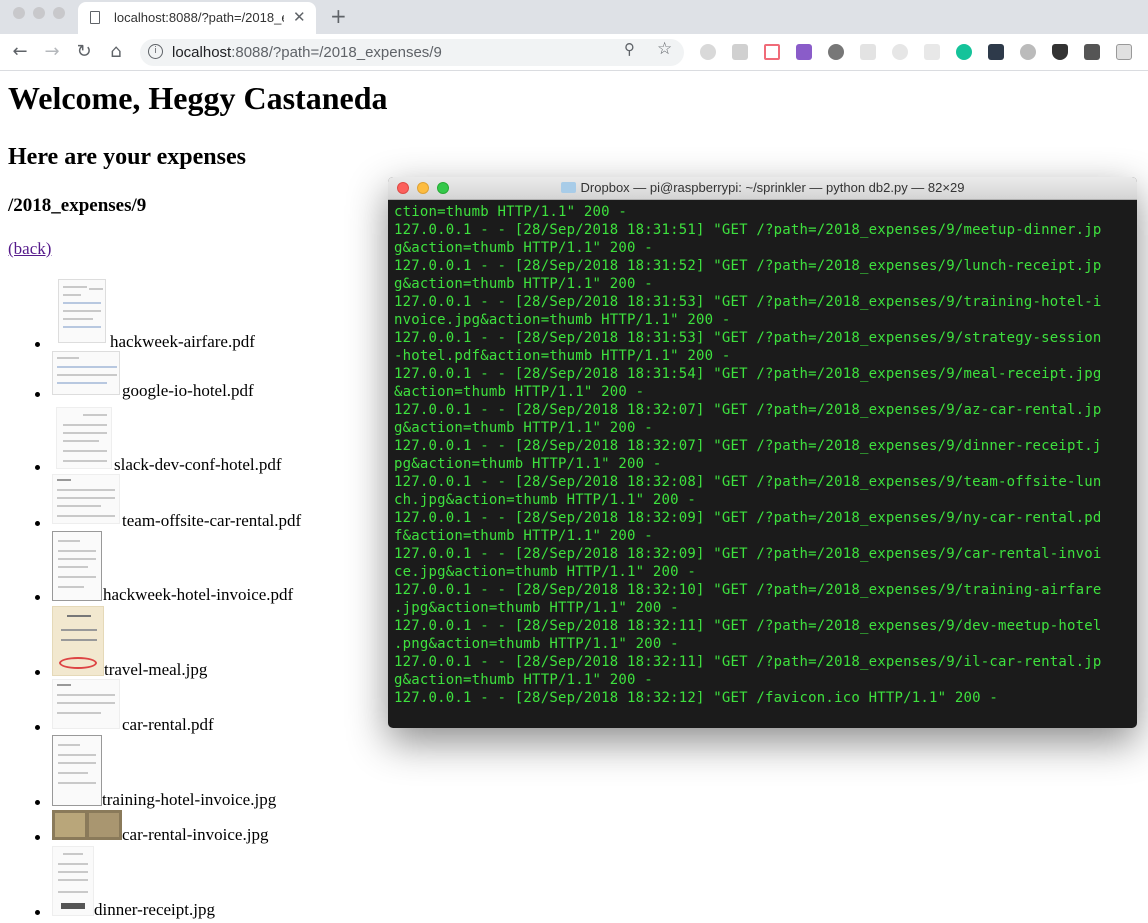  What do you see at coordinates (964, 52) in the screenshot?
I see `extension-grammarly-icon` at bounding box center [964, 52].